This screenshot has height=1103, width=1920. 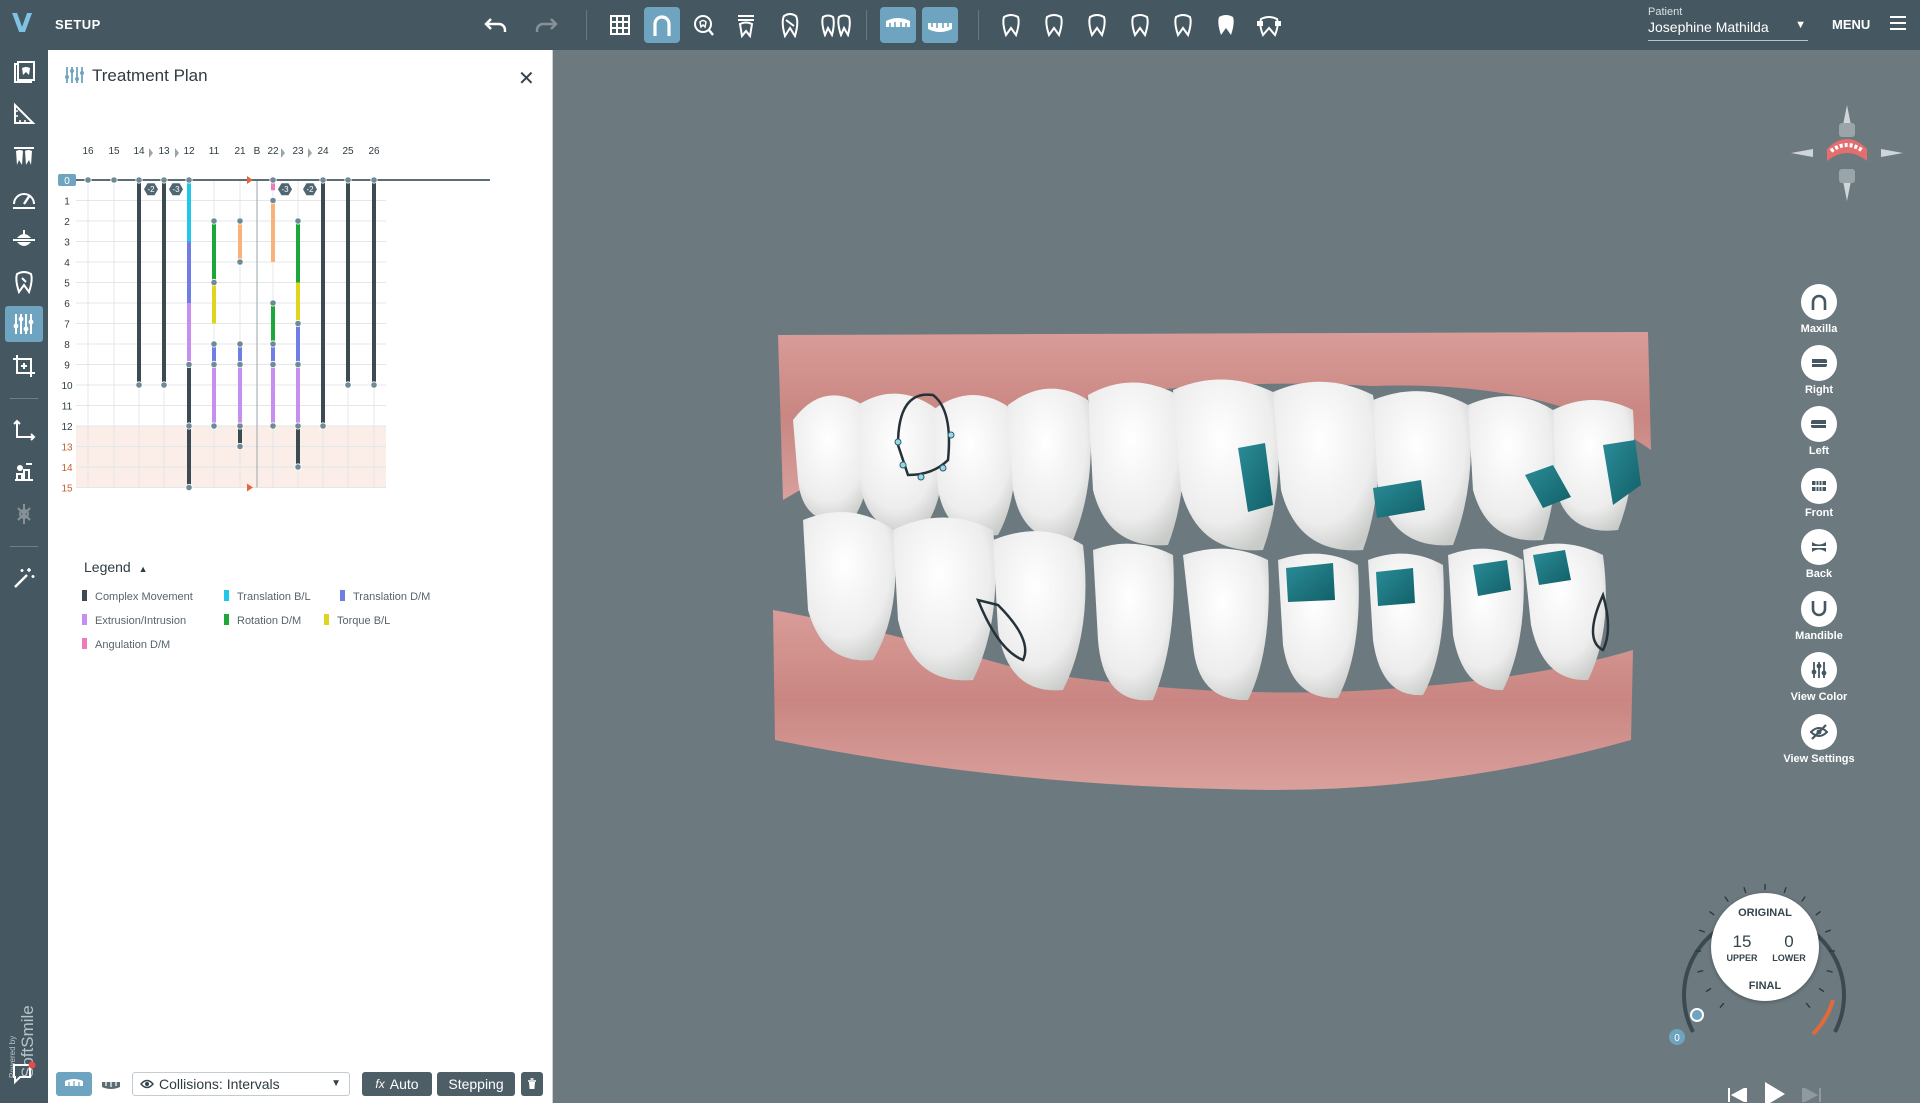 What do you see at coordinates (24, 366) in the screenshot?
I see `rail-crop-button` at bounding box center [24, 366].